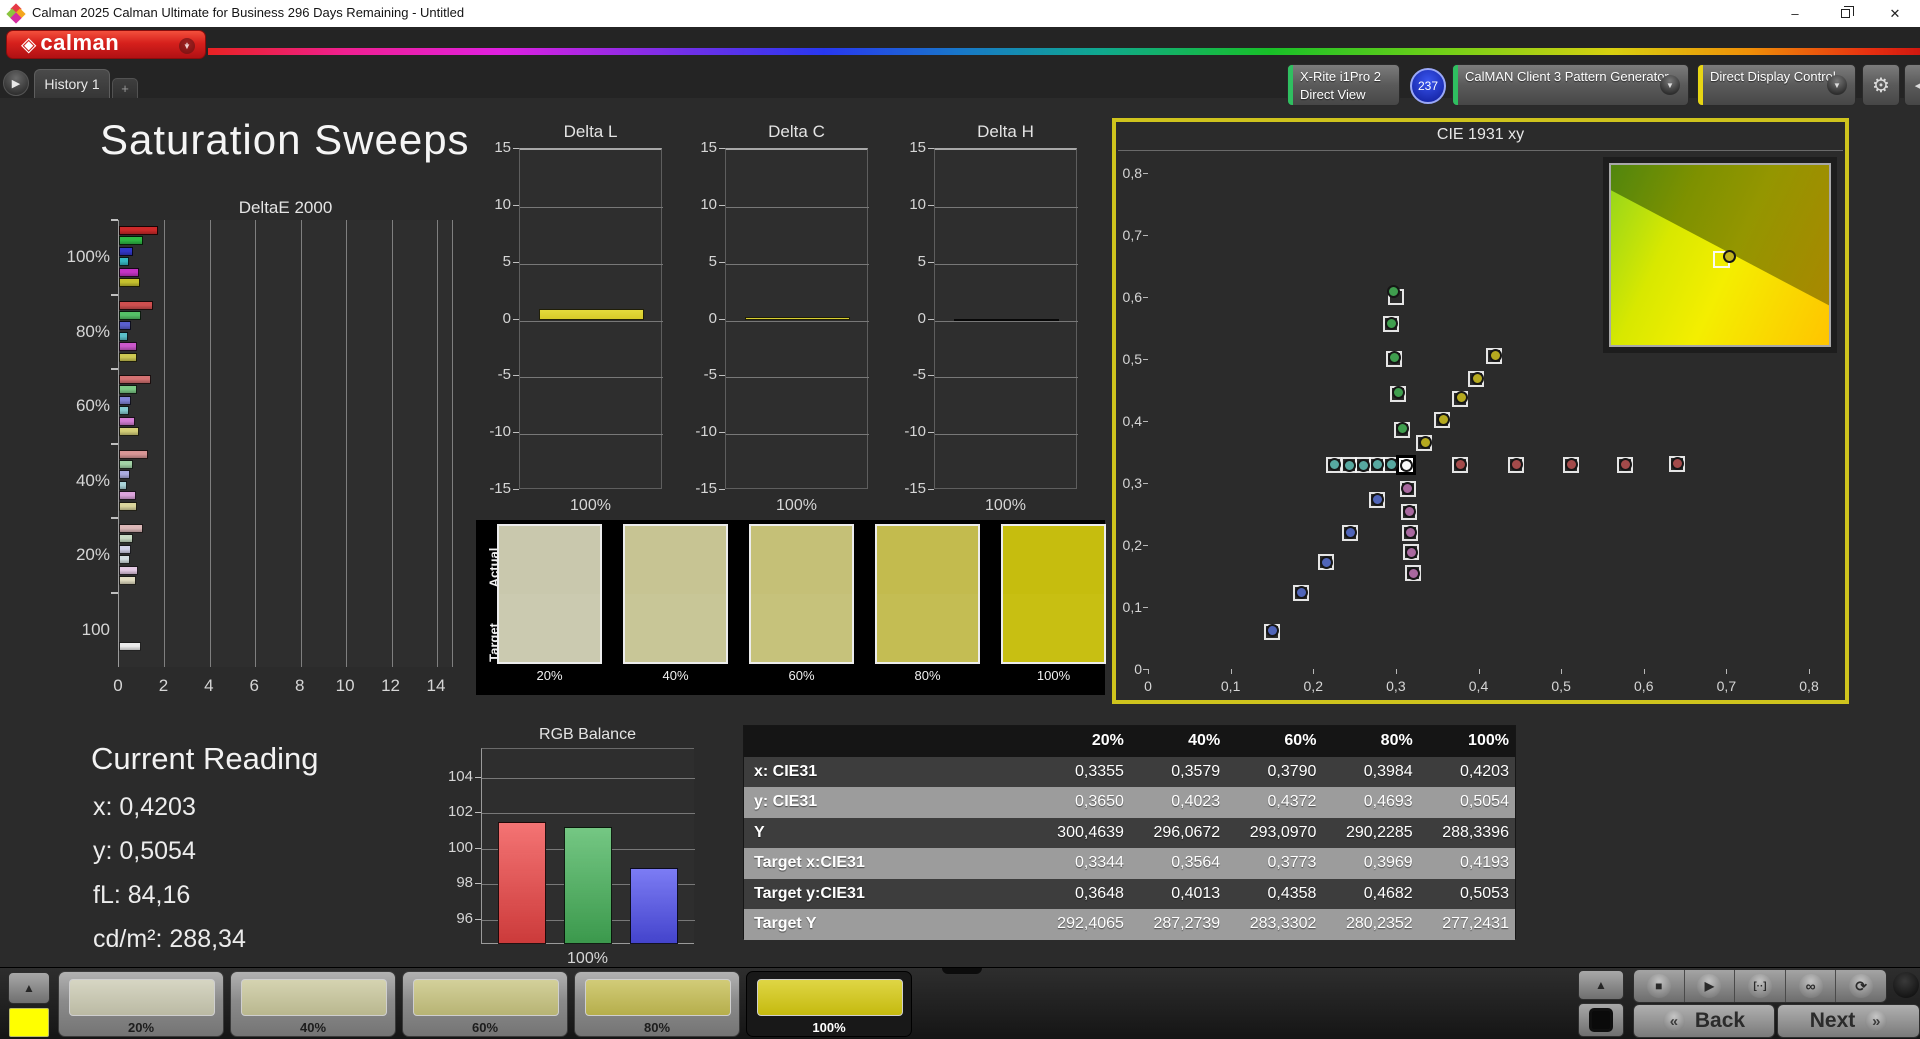 The height and width of the screenshot is (1039, 1920). Describe the element at coordinates (590, 505) in the screenshot. I see `x-axis-label: 100%` at that location.